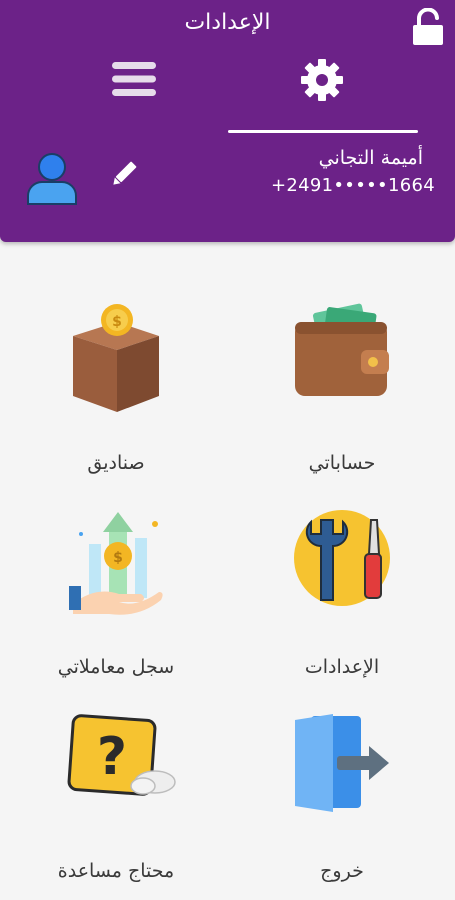 The width and height of the screenshot is (455, 900). I want to click on unlock-icon, so click(428, 27).